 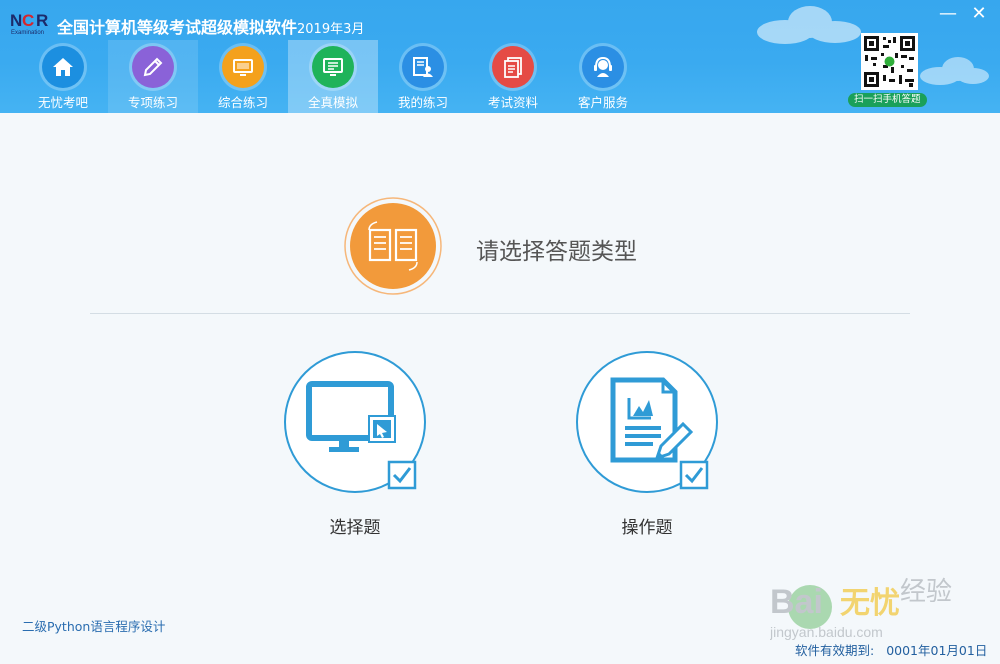 What do you see at coordinates (355, 422) in the screenshot?
I see `multiple-choice-option` at bounding box center [355, 422].